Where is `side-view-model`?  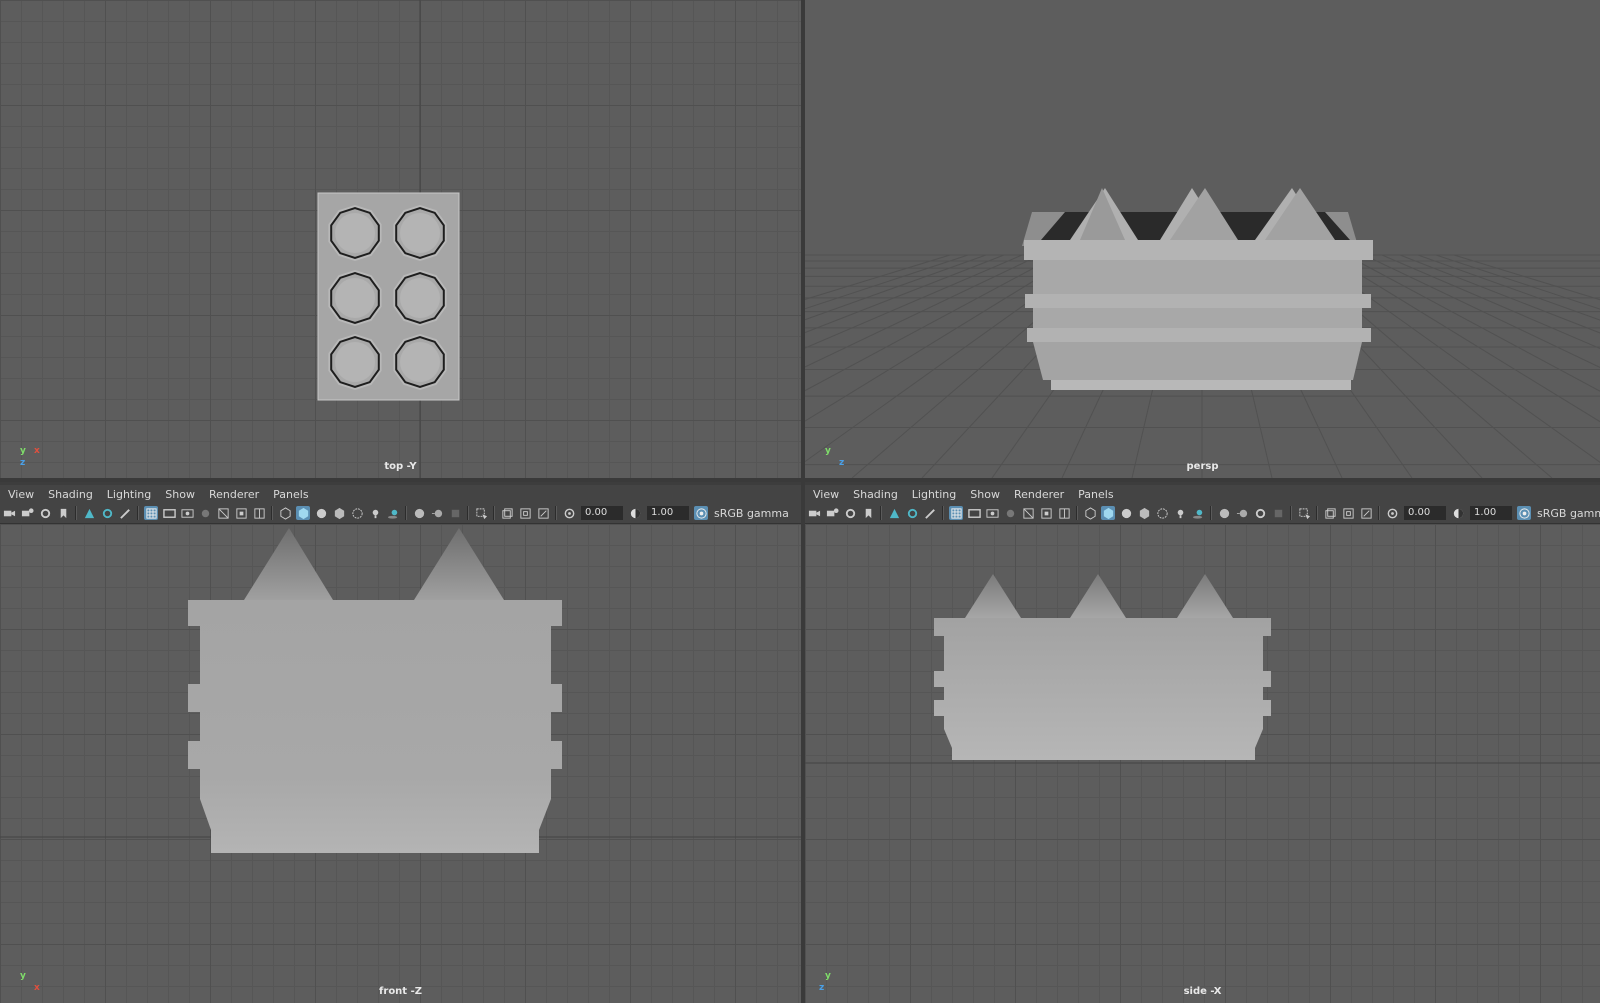 side-view-model is located at coordinates (1202, 669).